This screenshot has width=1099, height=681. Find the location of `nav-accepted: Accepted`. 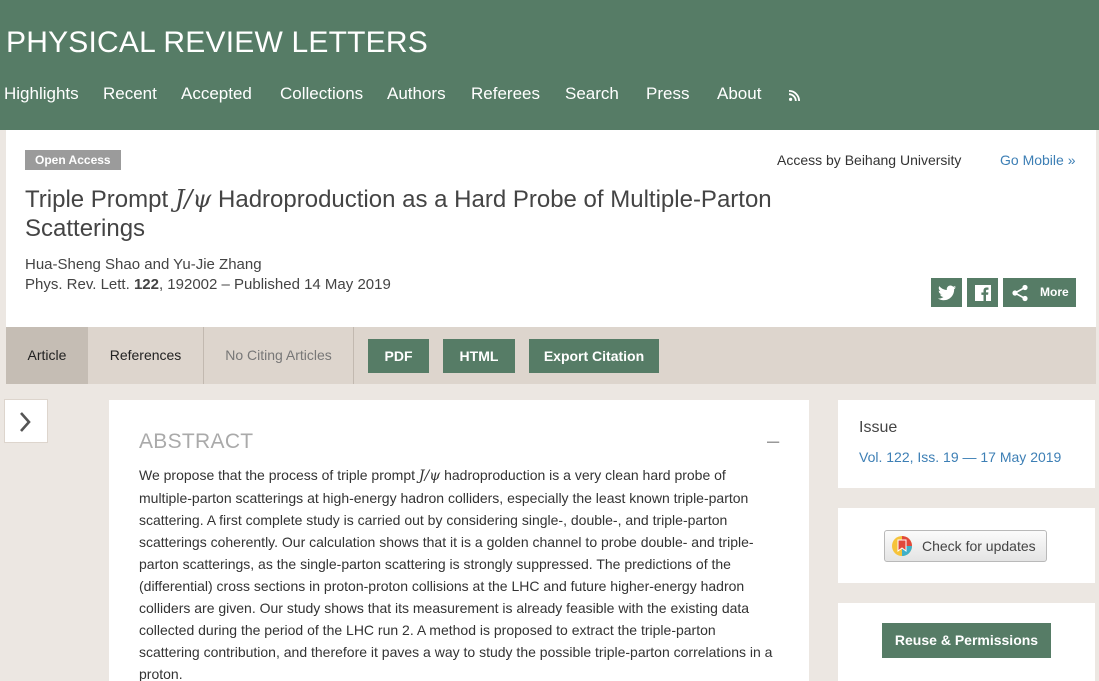

nav-accepted: Accepted is located at coordinates (216, 94).